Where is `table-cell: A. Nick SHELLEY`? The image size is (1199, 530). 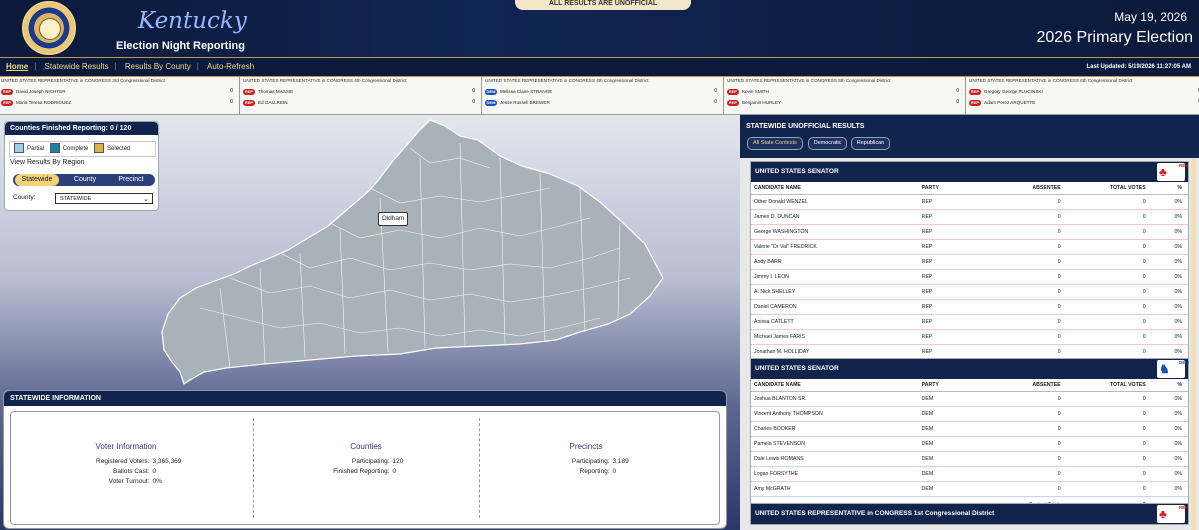 table-cell: A. Nick SHELLEY is located at coordinates (836, 292).